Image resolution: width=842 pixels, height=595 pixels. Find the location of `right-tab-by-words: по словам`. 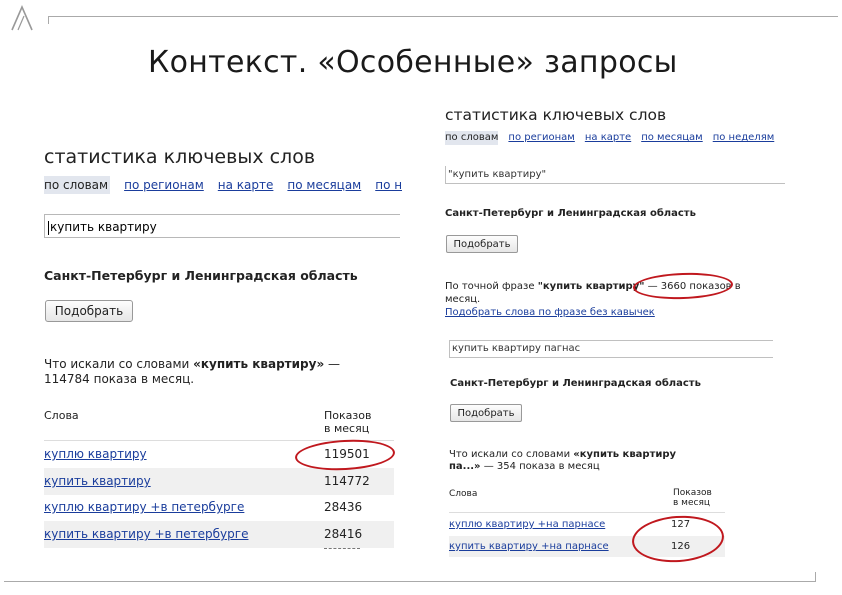

right-tab-by-words: по словам is located at coordinates (472, 138).